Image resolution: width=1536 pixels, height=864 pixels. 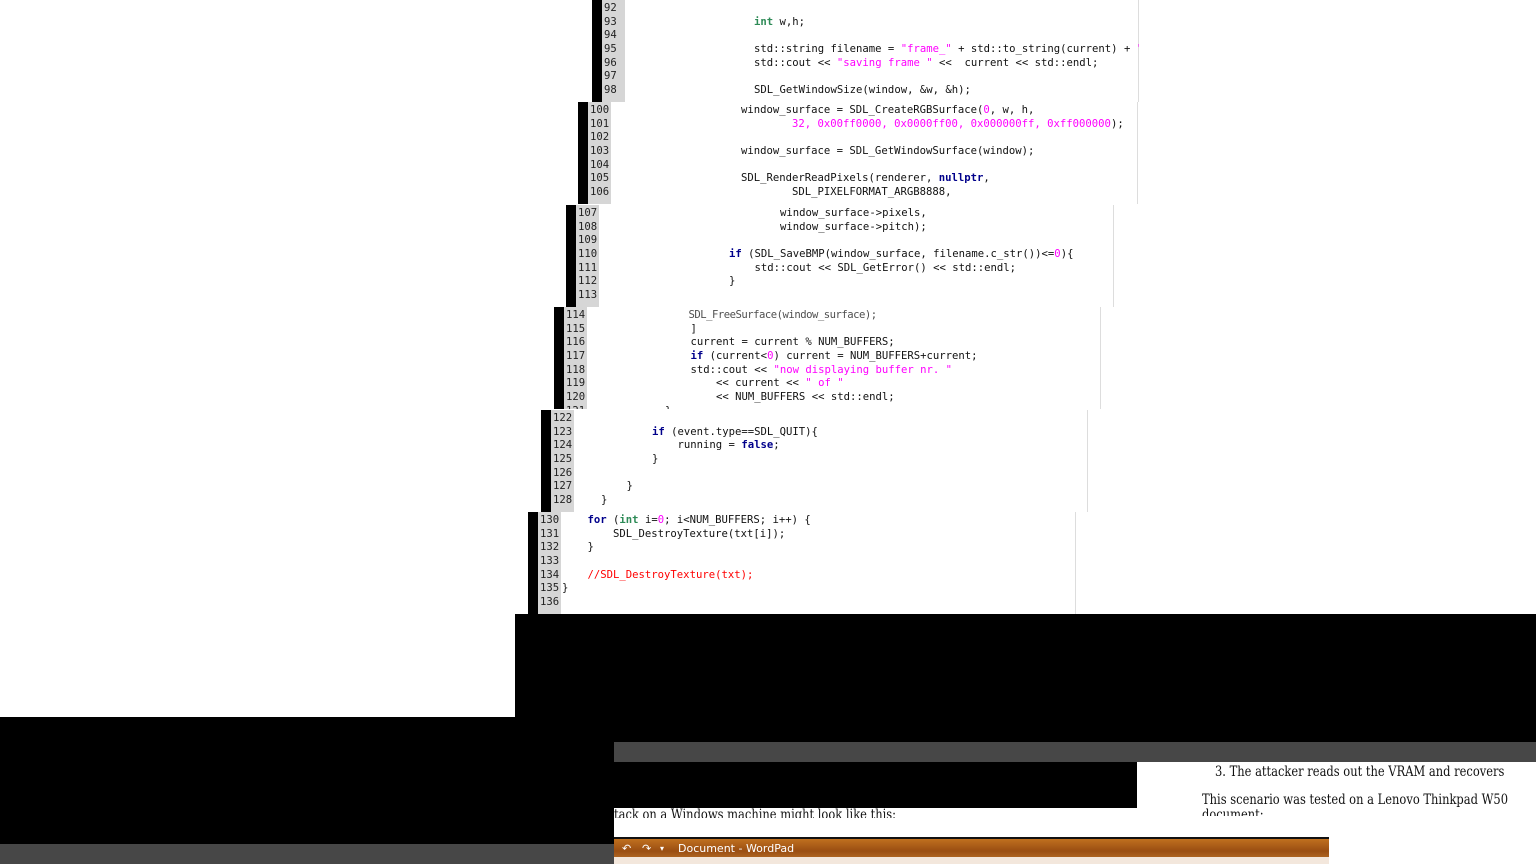 I want to click on code-line: << NUM_BUFFERS << std::endl;, so click(x=780, y=398).